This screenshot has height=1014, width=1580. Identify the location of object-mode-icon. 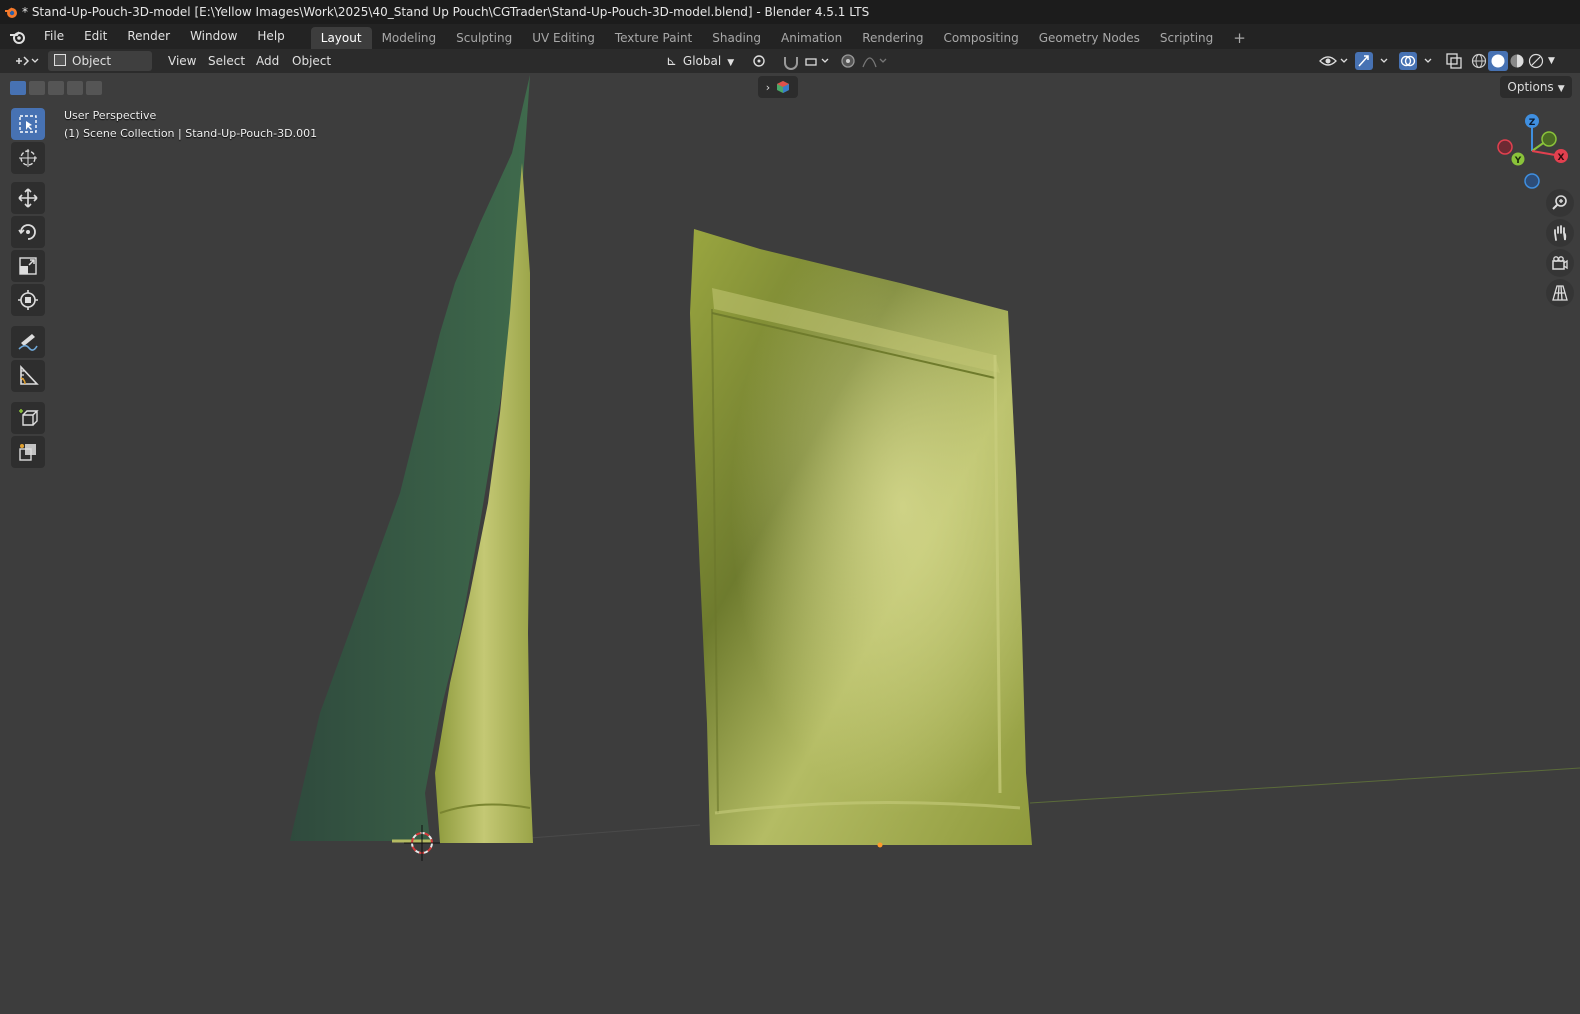
(60, 60).